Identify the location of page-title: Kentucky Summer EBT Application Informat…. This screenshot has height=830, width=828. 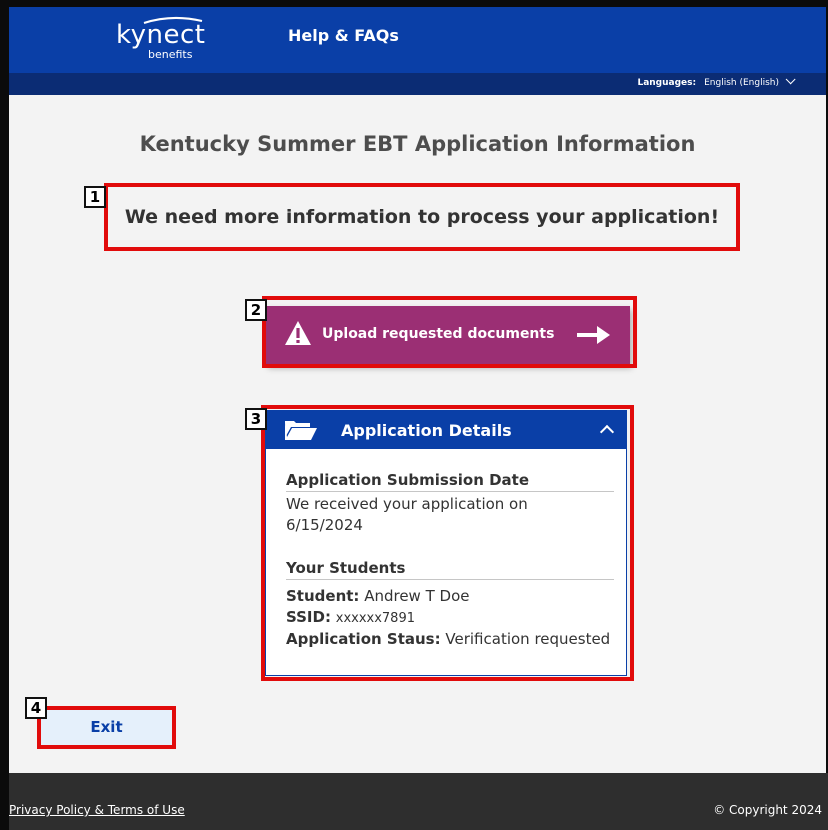
(417, 144).